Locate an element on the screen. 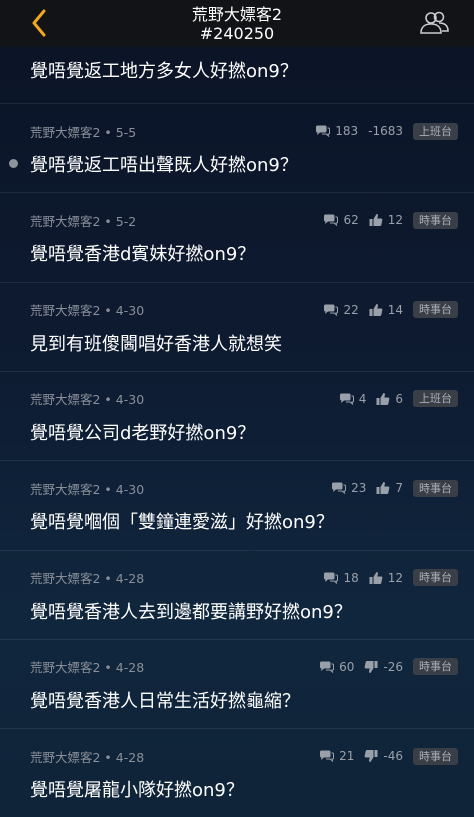 The width and height of the screenshot is (474, 817). comment-count-value: 18 is located at coordinates (351, 577).